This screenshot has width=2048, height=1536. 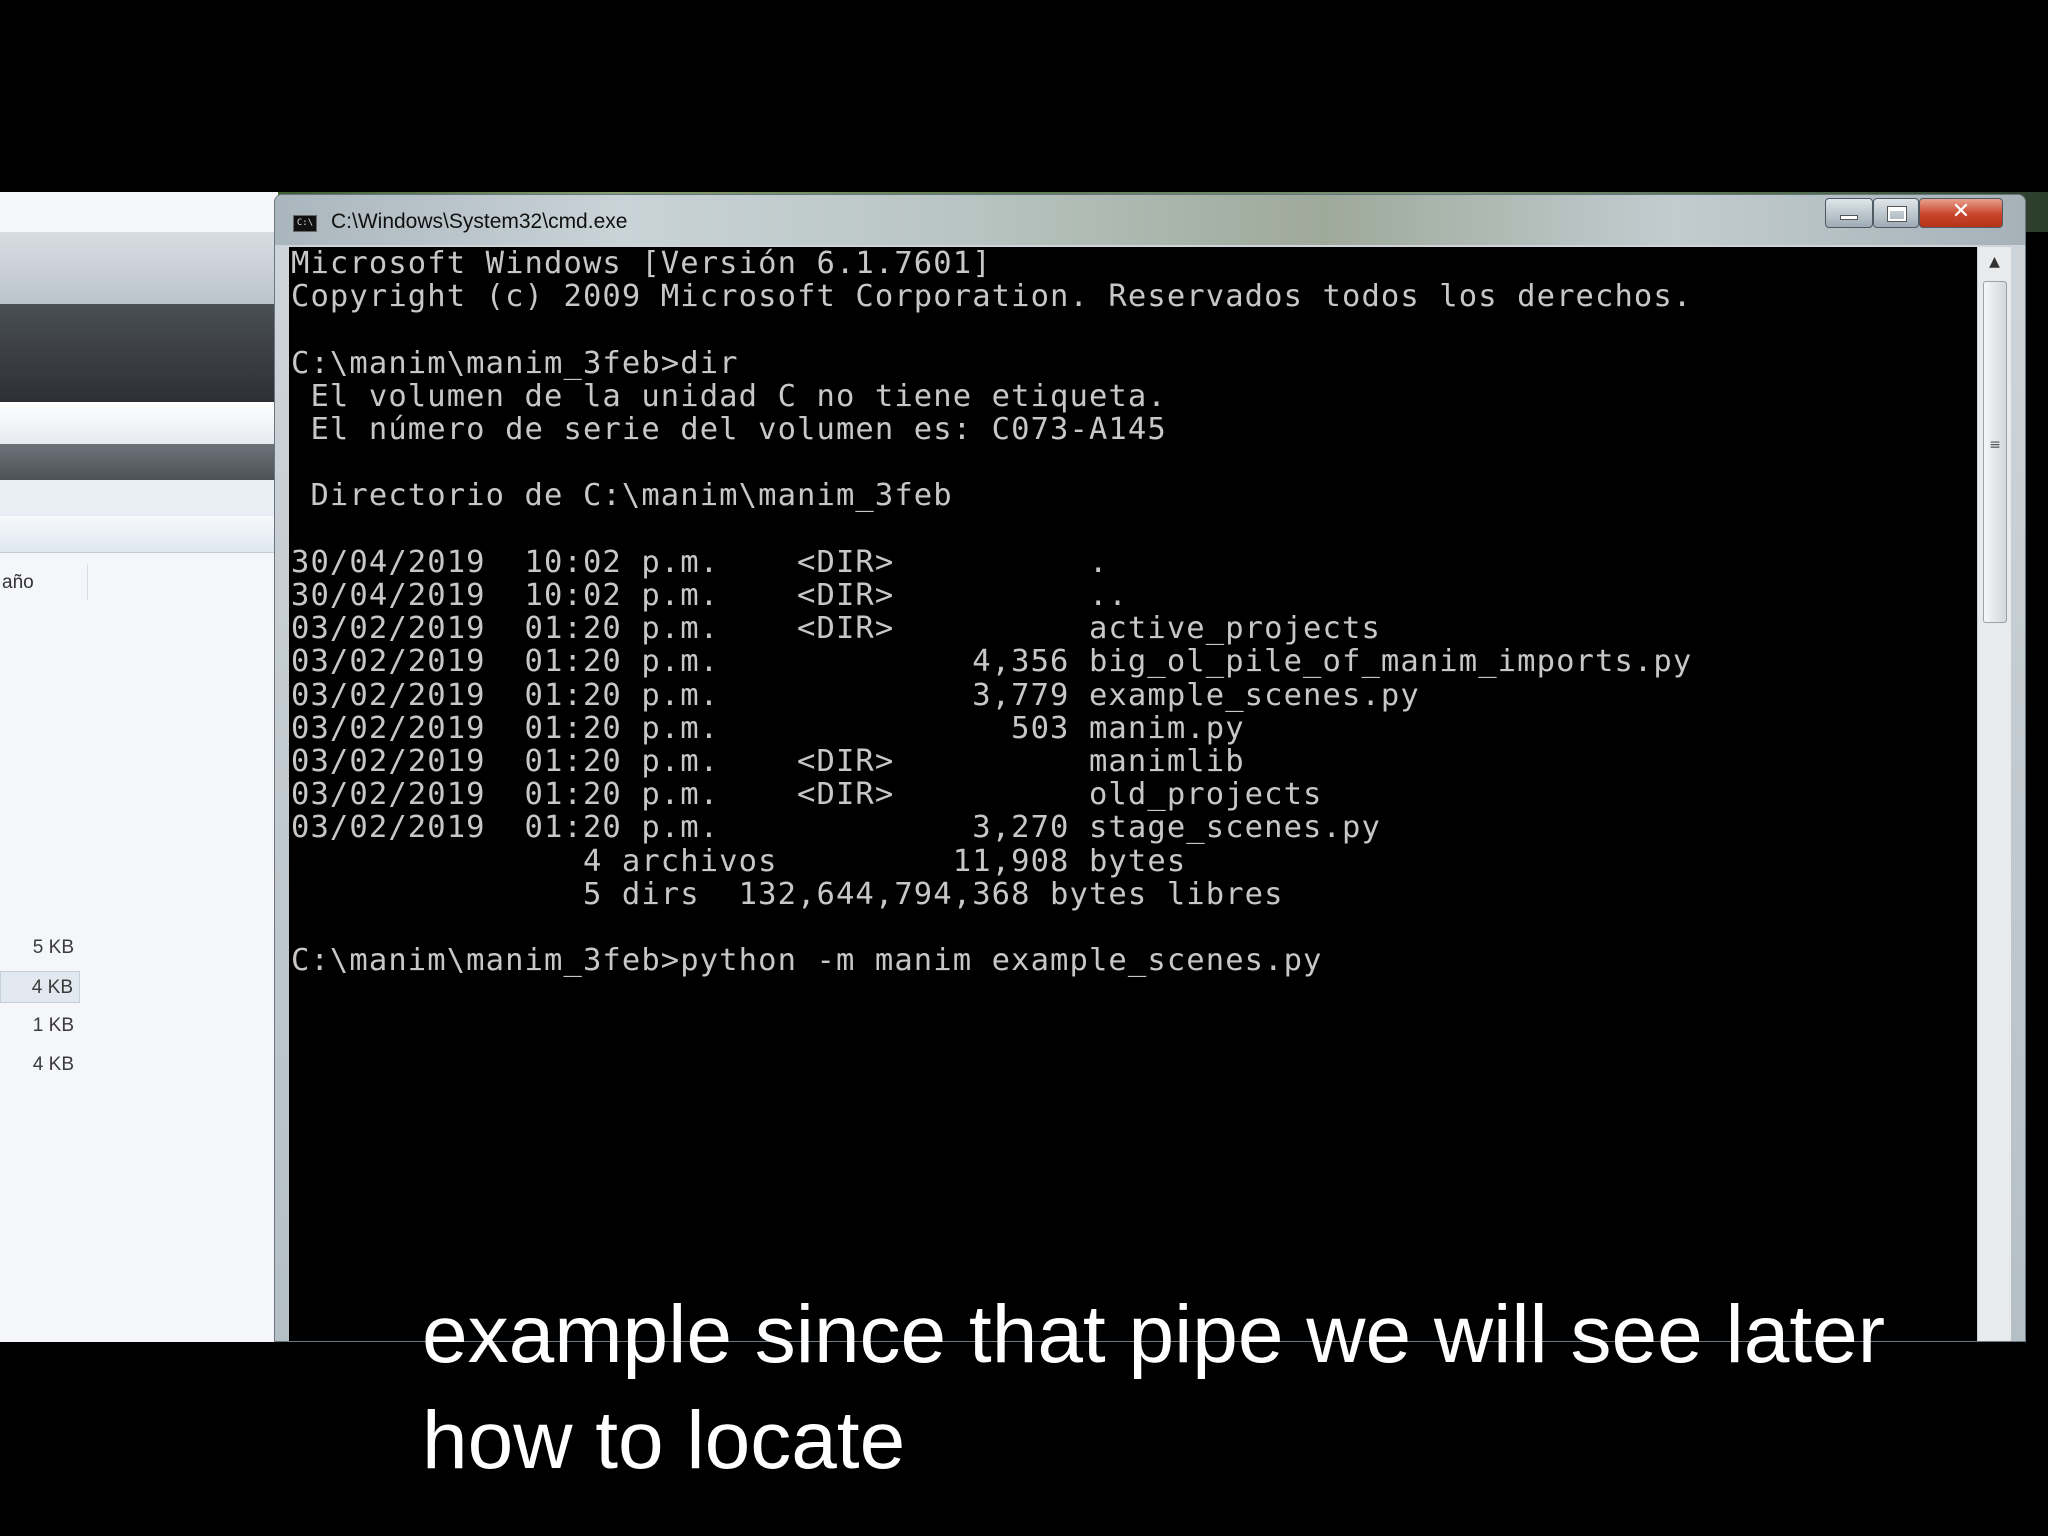 I want to click on explorer-address-bar, so click(x=139, y=423).